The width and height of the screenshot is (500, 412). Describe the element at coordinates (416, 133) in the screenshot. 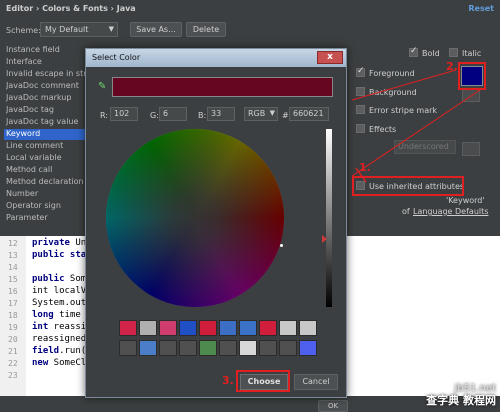

I see `annotation-line-b` at that location.